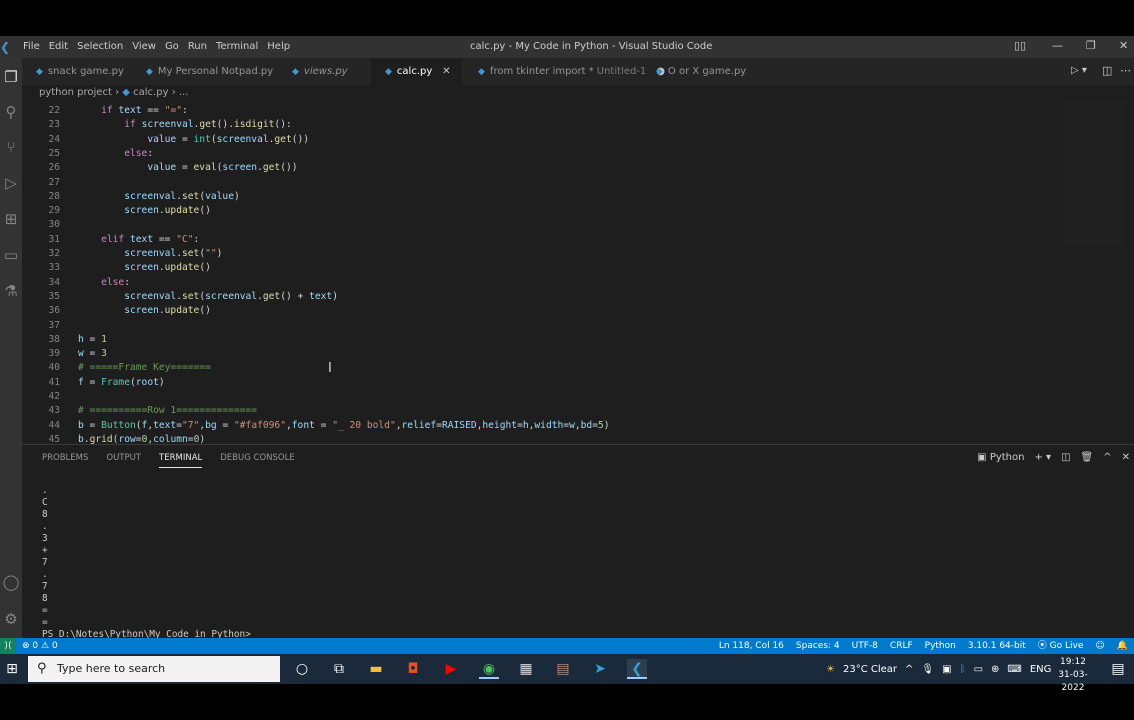  I want to click on menu-file: File, so click(31, 46).